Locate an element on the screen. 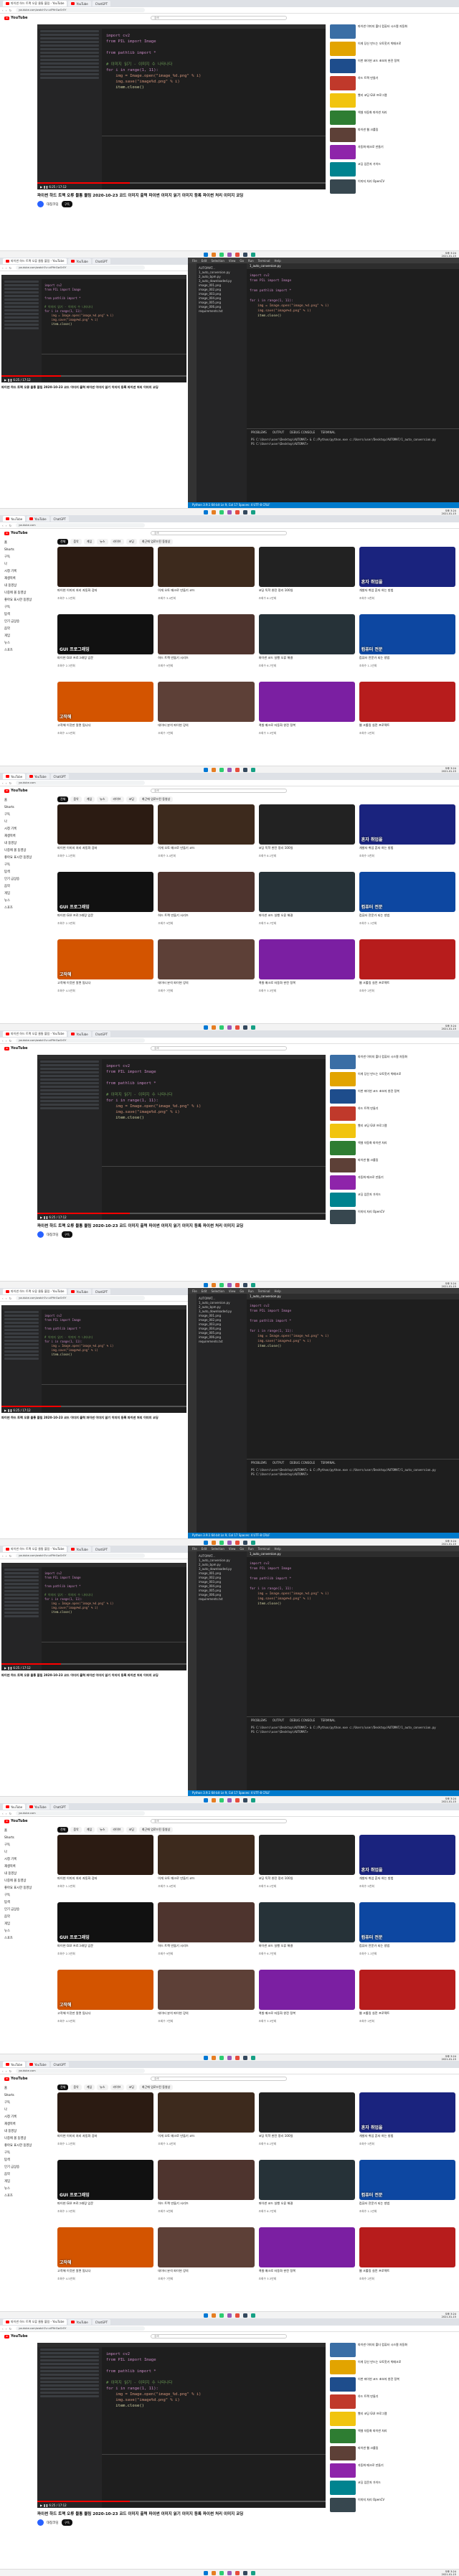 The width and height of the screenshot is (459, 2576). address-bar: youtube.com is located at coordinates (80, 525).